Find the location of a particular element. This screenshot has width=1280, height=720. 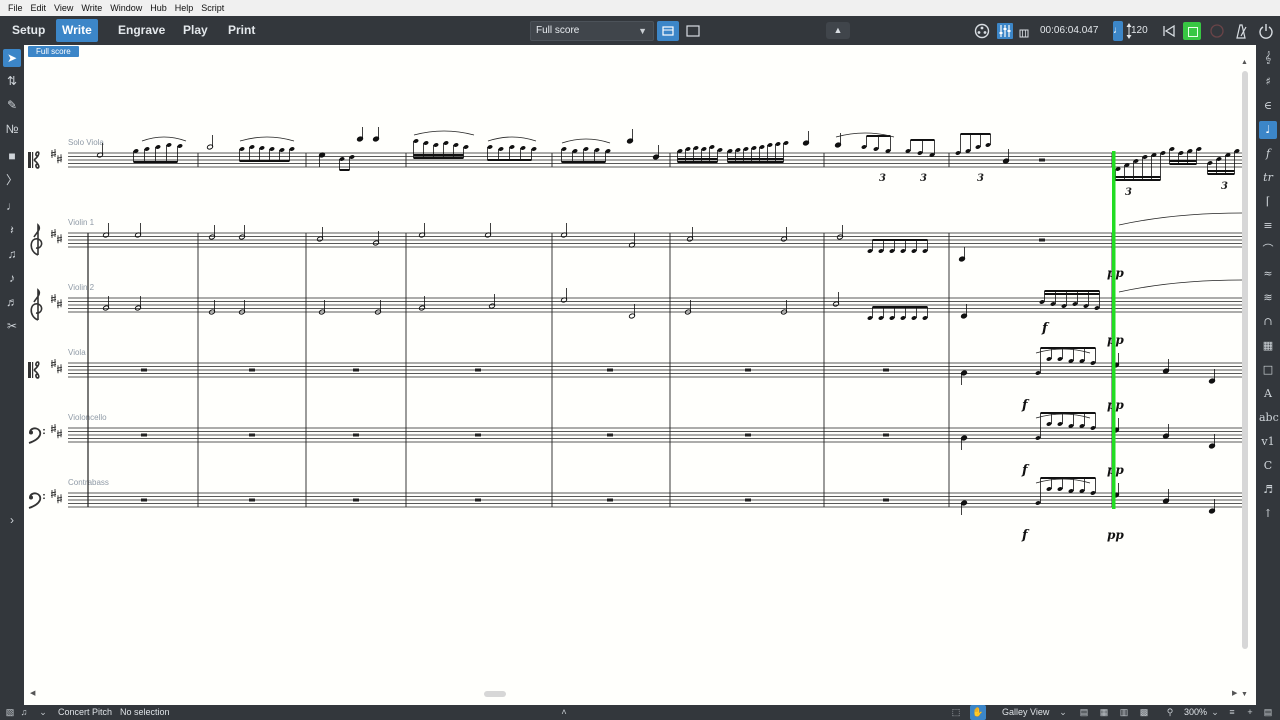

rewind-to-start-icon is located at coordinates (1169, 31).